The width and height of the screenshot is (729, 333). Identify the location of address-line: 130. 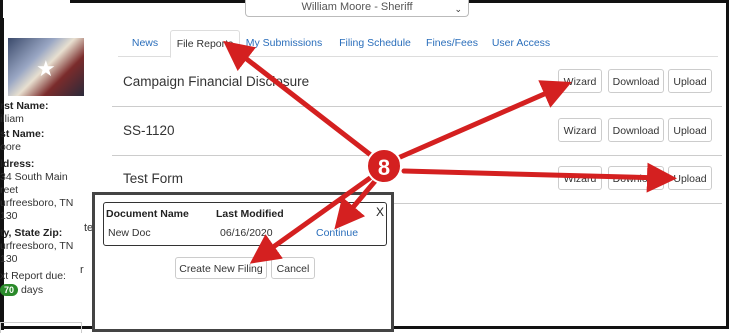
(9, 216).